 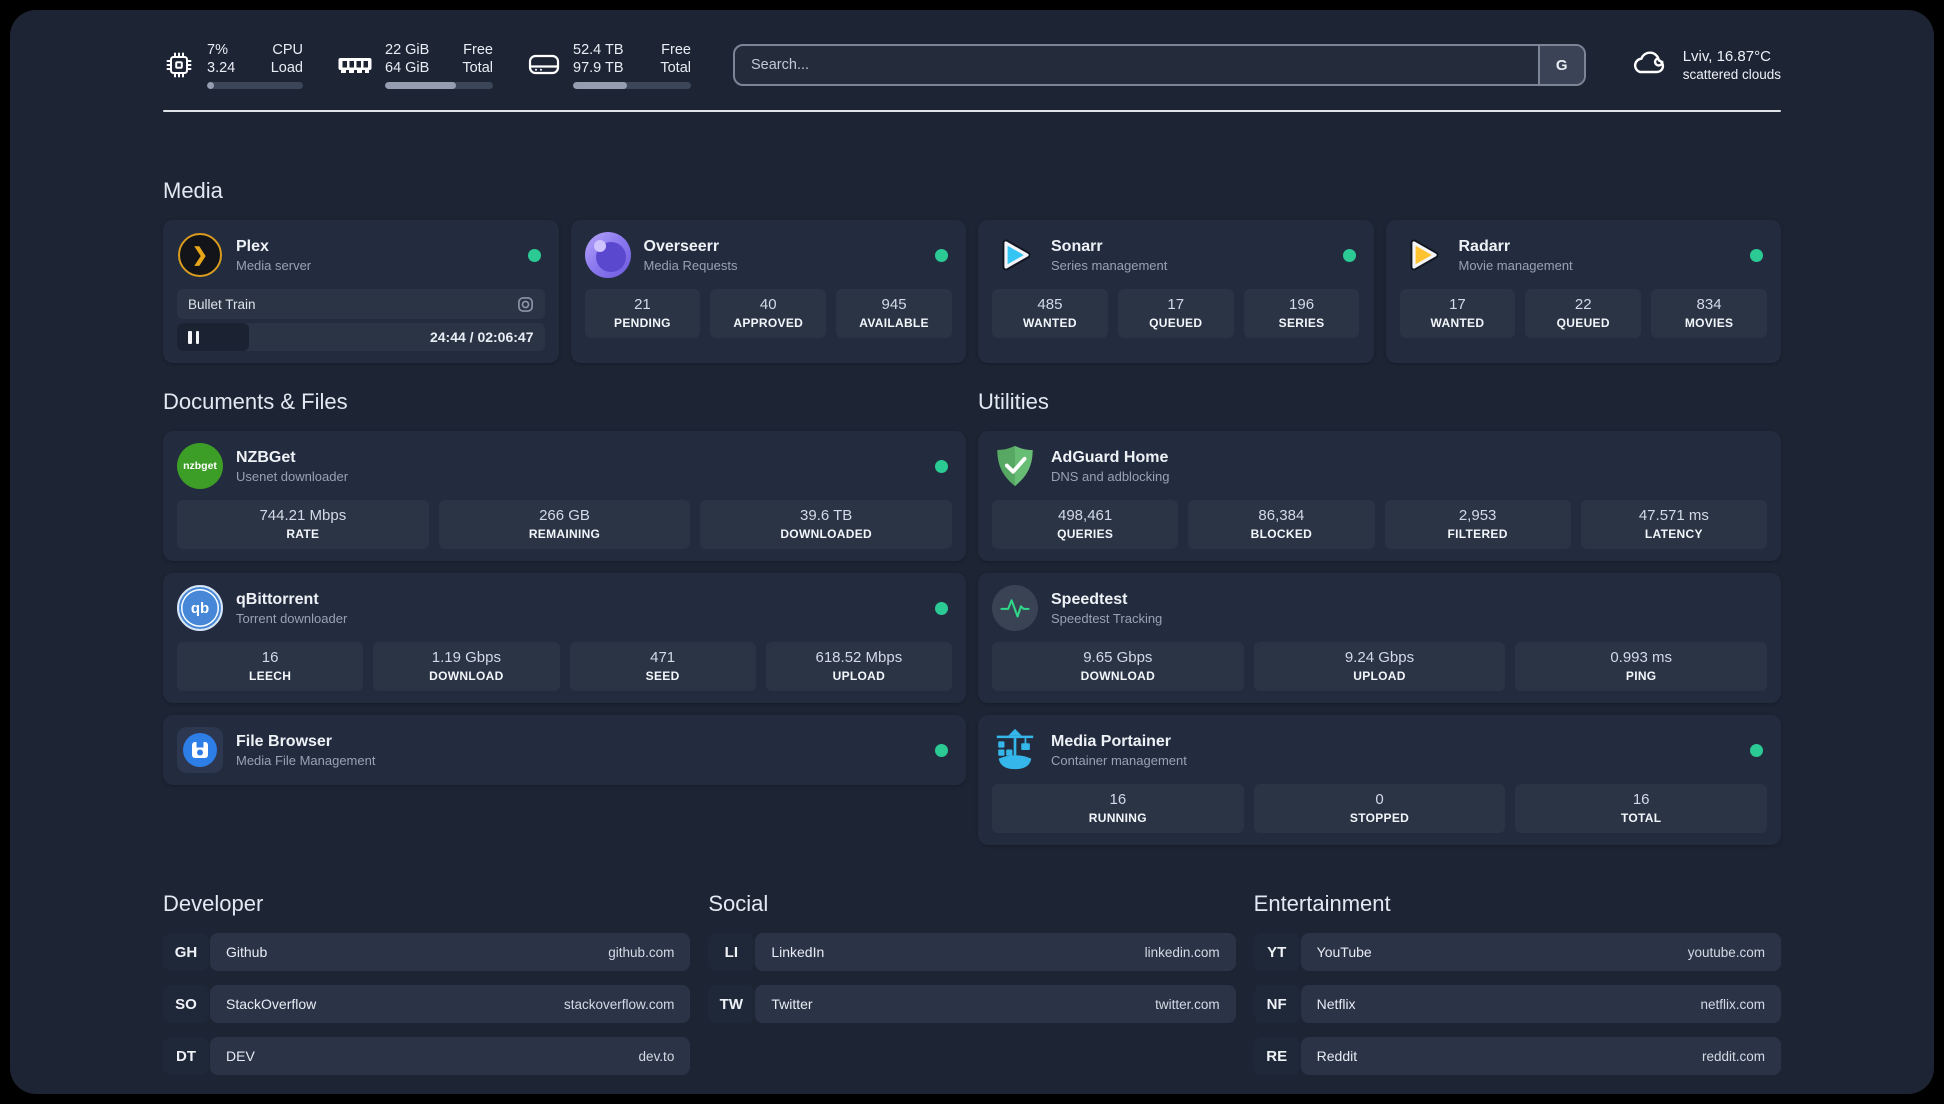 What do you see at coordinates (1517, 952) in the screenshot?
I see `bookmark-youtube: YT YouTube youtube.com` at bounding box center [1517, 952].